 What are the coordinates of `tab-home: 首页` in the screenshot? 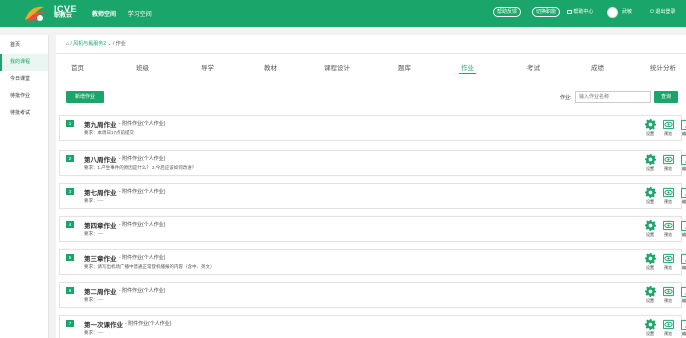 It's located at (77, 67).